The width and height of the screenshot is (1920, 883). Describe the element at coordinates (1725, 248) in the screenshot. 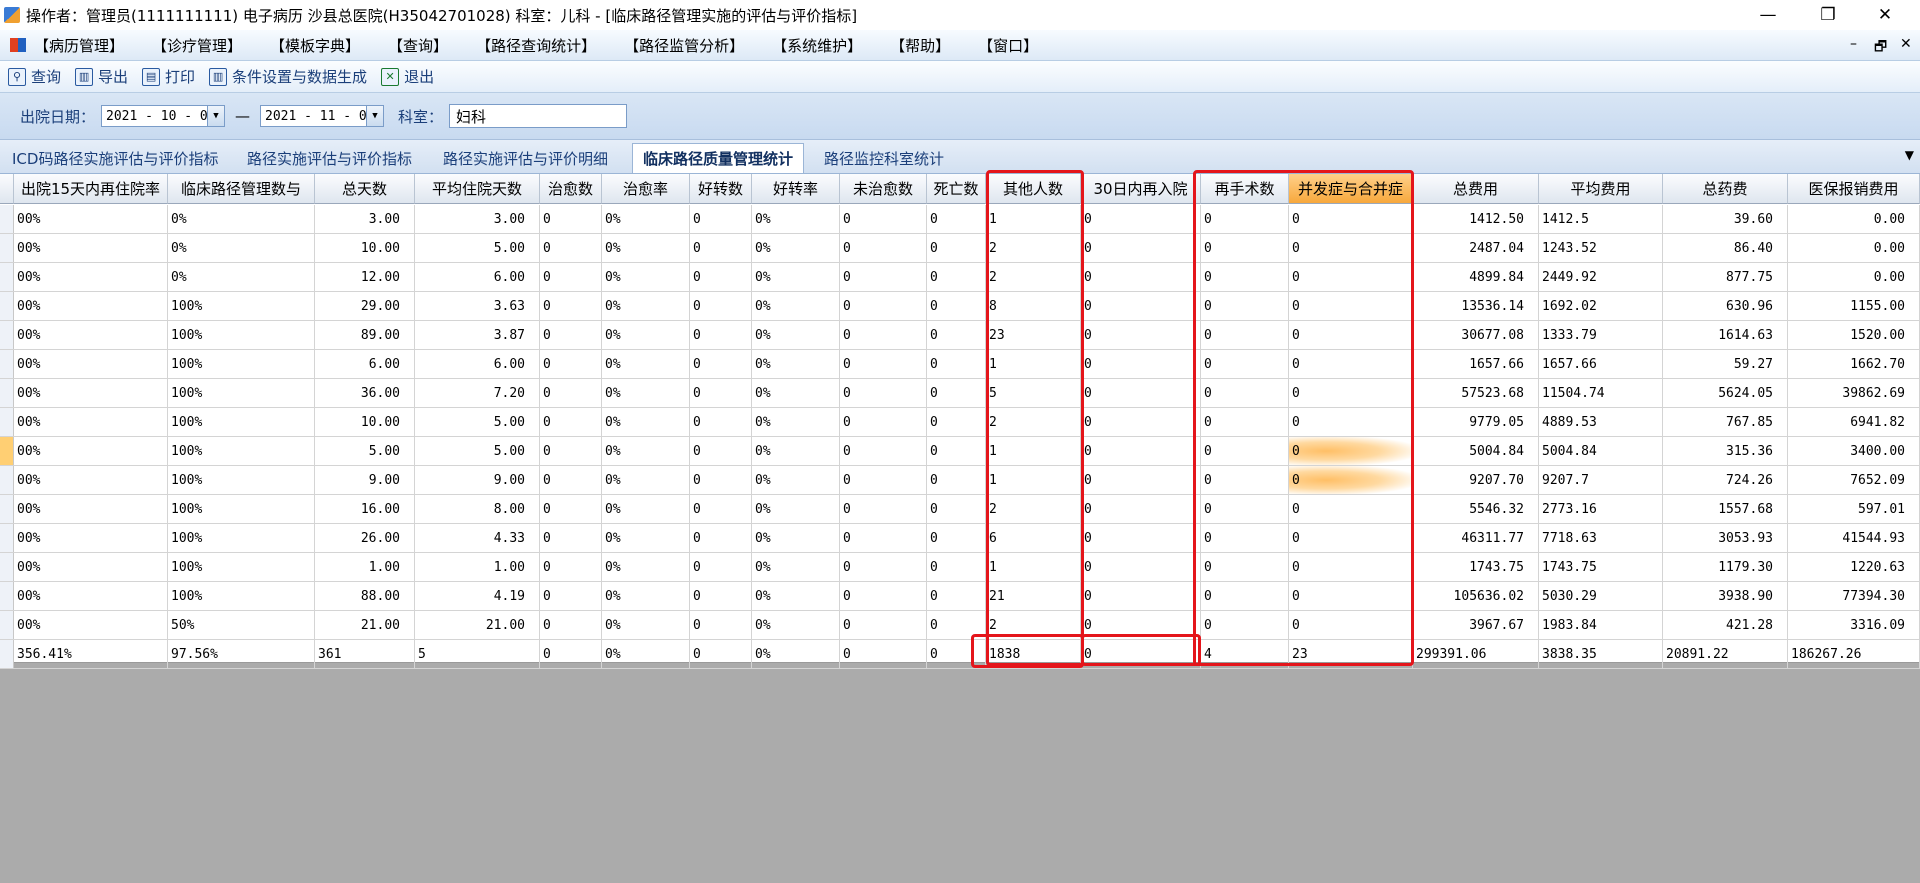

I see `cell-drug-cost: 86.40` at that location.